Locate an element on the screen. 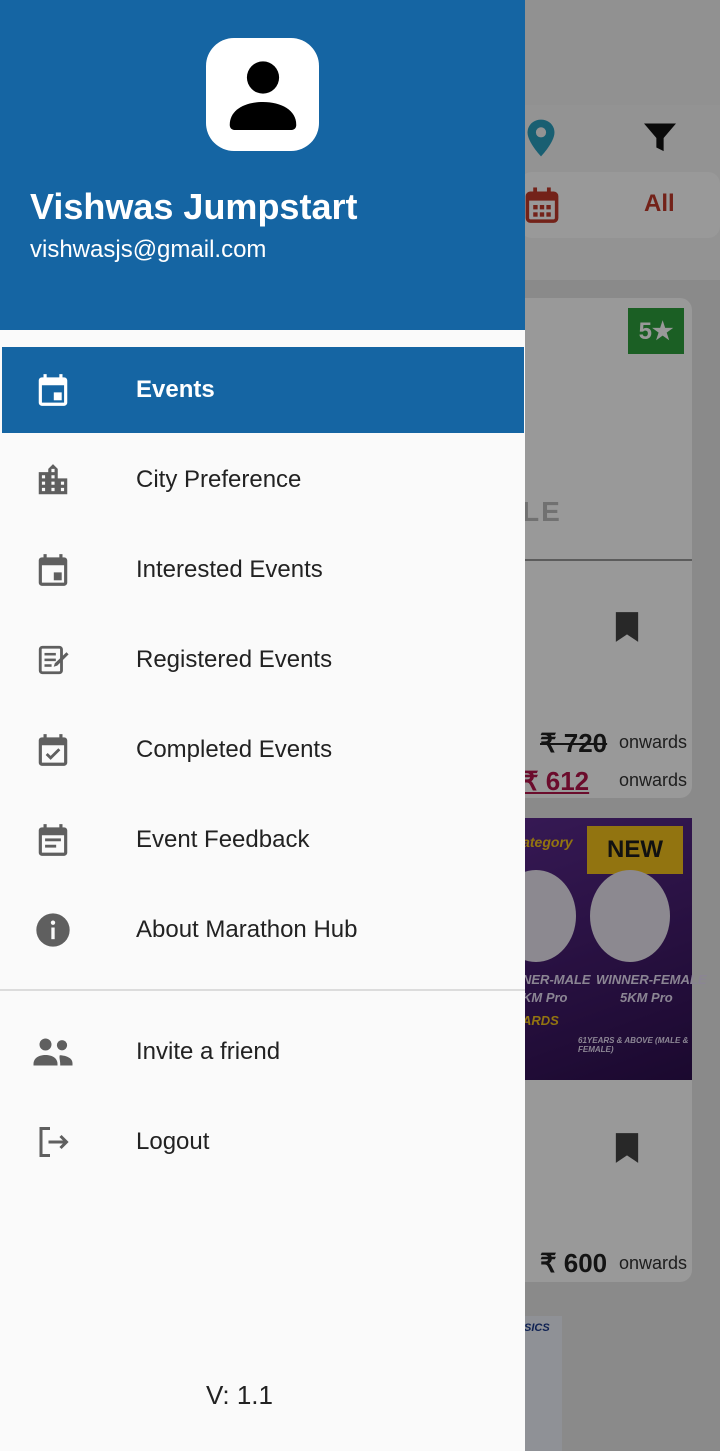  app-version: V: 1.1 is located at coordinates (239, 1395).